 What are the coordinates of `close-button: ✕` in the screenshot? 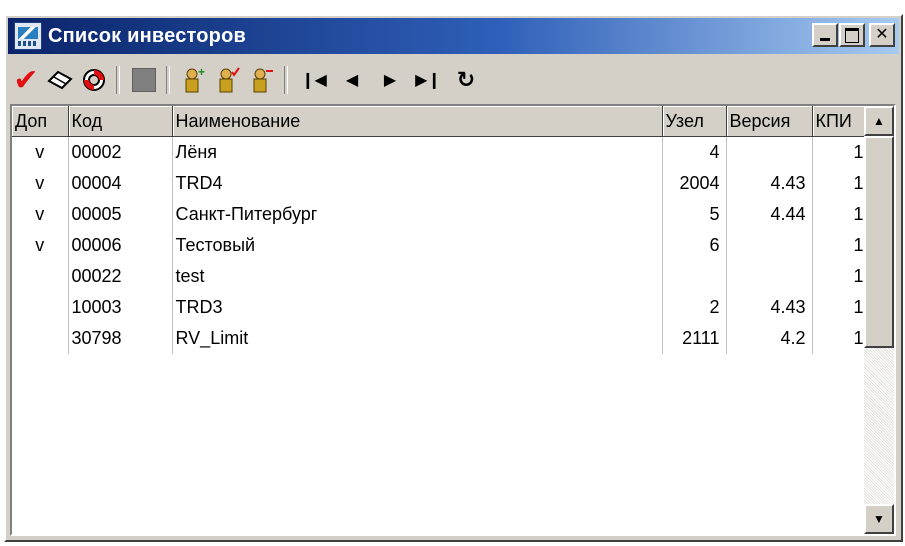 It's located at (882, 35).